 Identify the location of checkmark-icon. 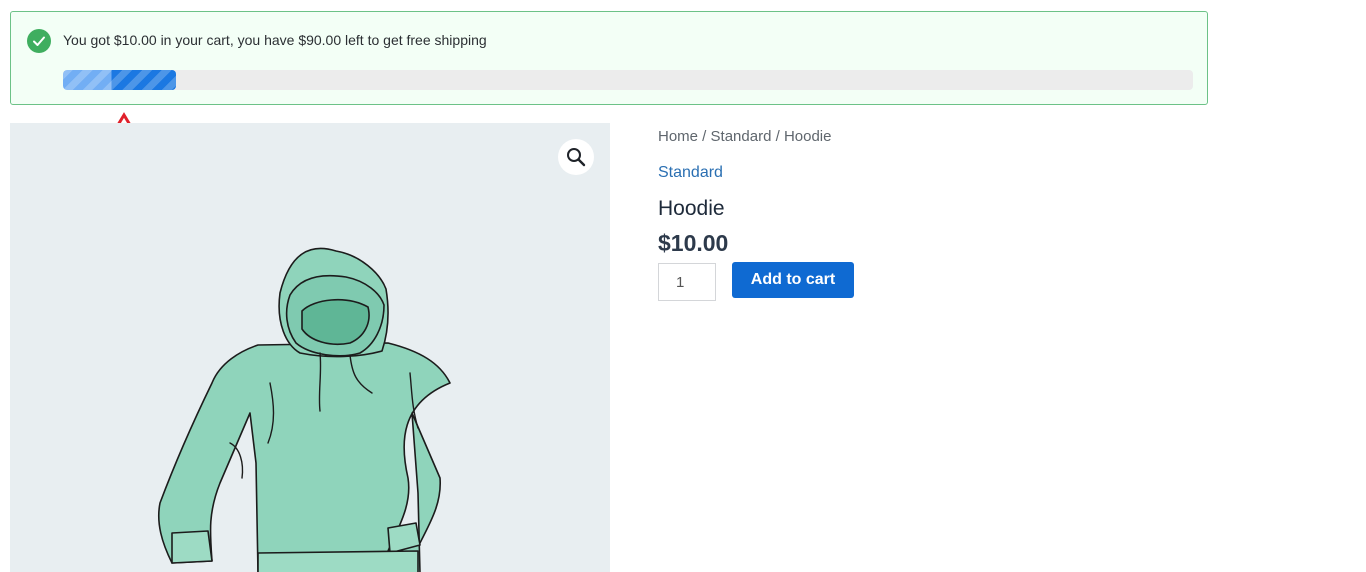
(39, 41).